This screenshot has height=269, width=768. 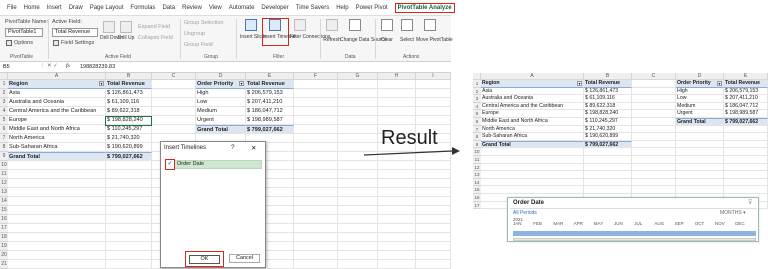 I want to click on row-header: 21, so click(x=4, y=264).